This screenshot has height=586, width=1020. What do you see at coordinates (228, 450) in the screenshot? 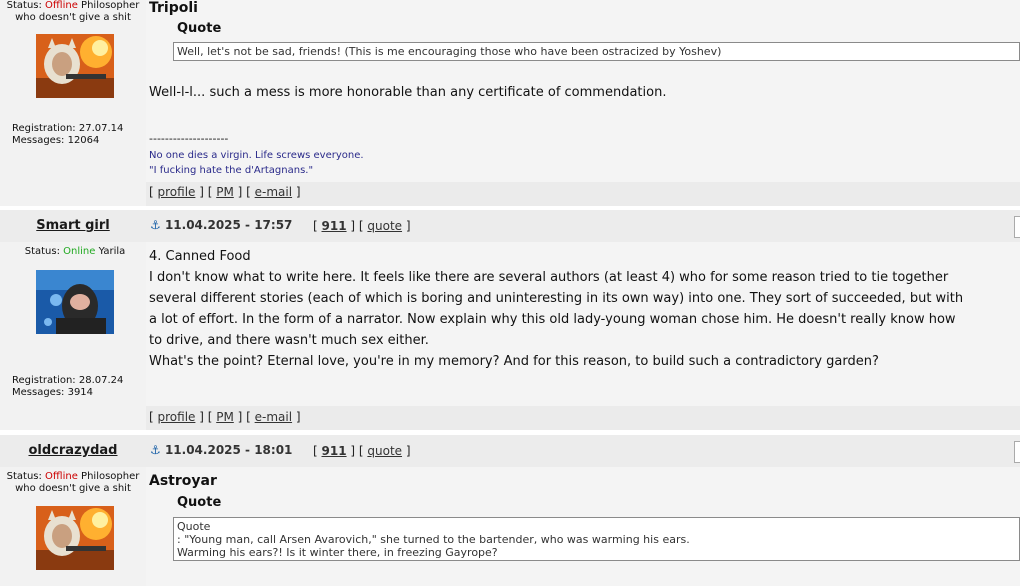
I see `post-date: 11.04.2025 - 18:01` at bounding box center [228, 450].